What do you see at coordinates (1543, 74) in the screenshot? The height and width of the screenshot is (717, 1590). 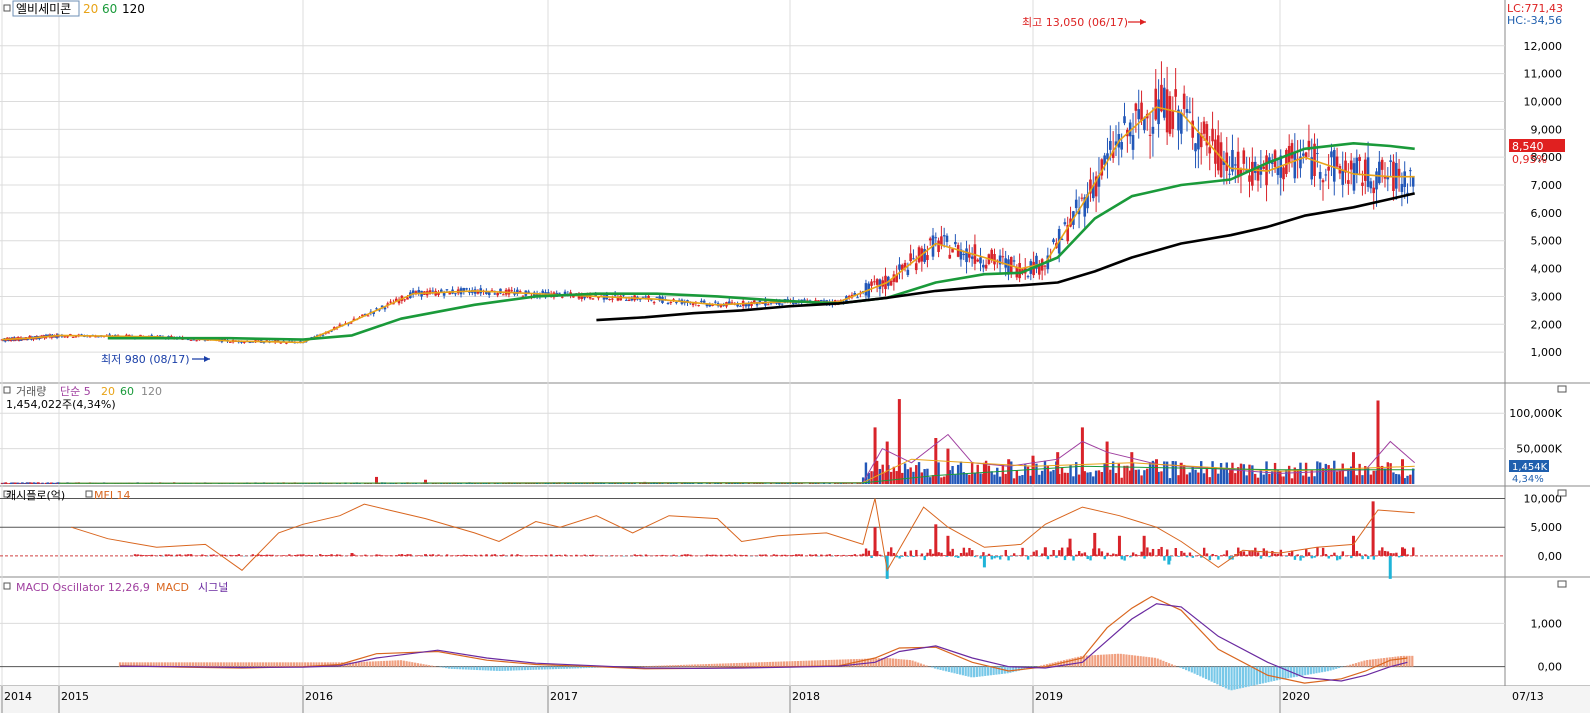 I see `price-tick-label: 11,000` at bounding box center [1543, 74].